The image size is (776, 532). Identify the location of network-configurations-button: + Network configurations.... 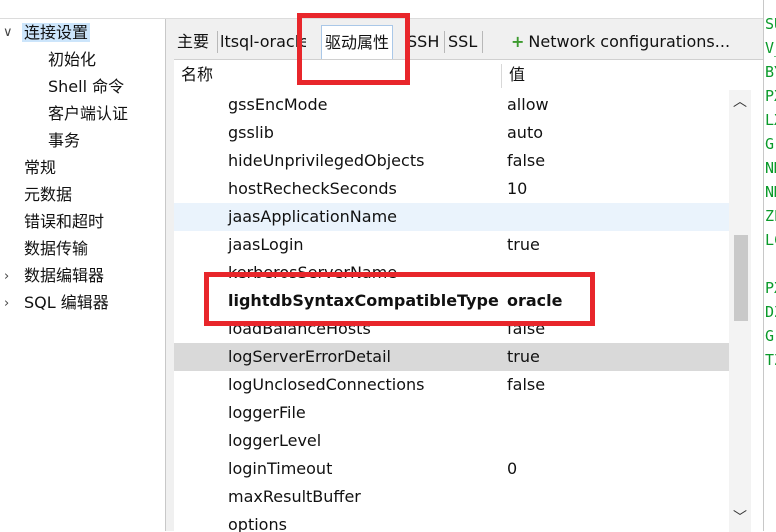
(620, 42).